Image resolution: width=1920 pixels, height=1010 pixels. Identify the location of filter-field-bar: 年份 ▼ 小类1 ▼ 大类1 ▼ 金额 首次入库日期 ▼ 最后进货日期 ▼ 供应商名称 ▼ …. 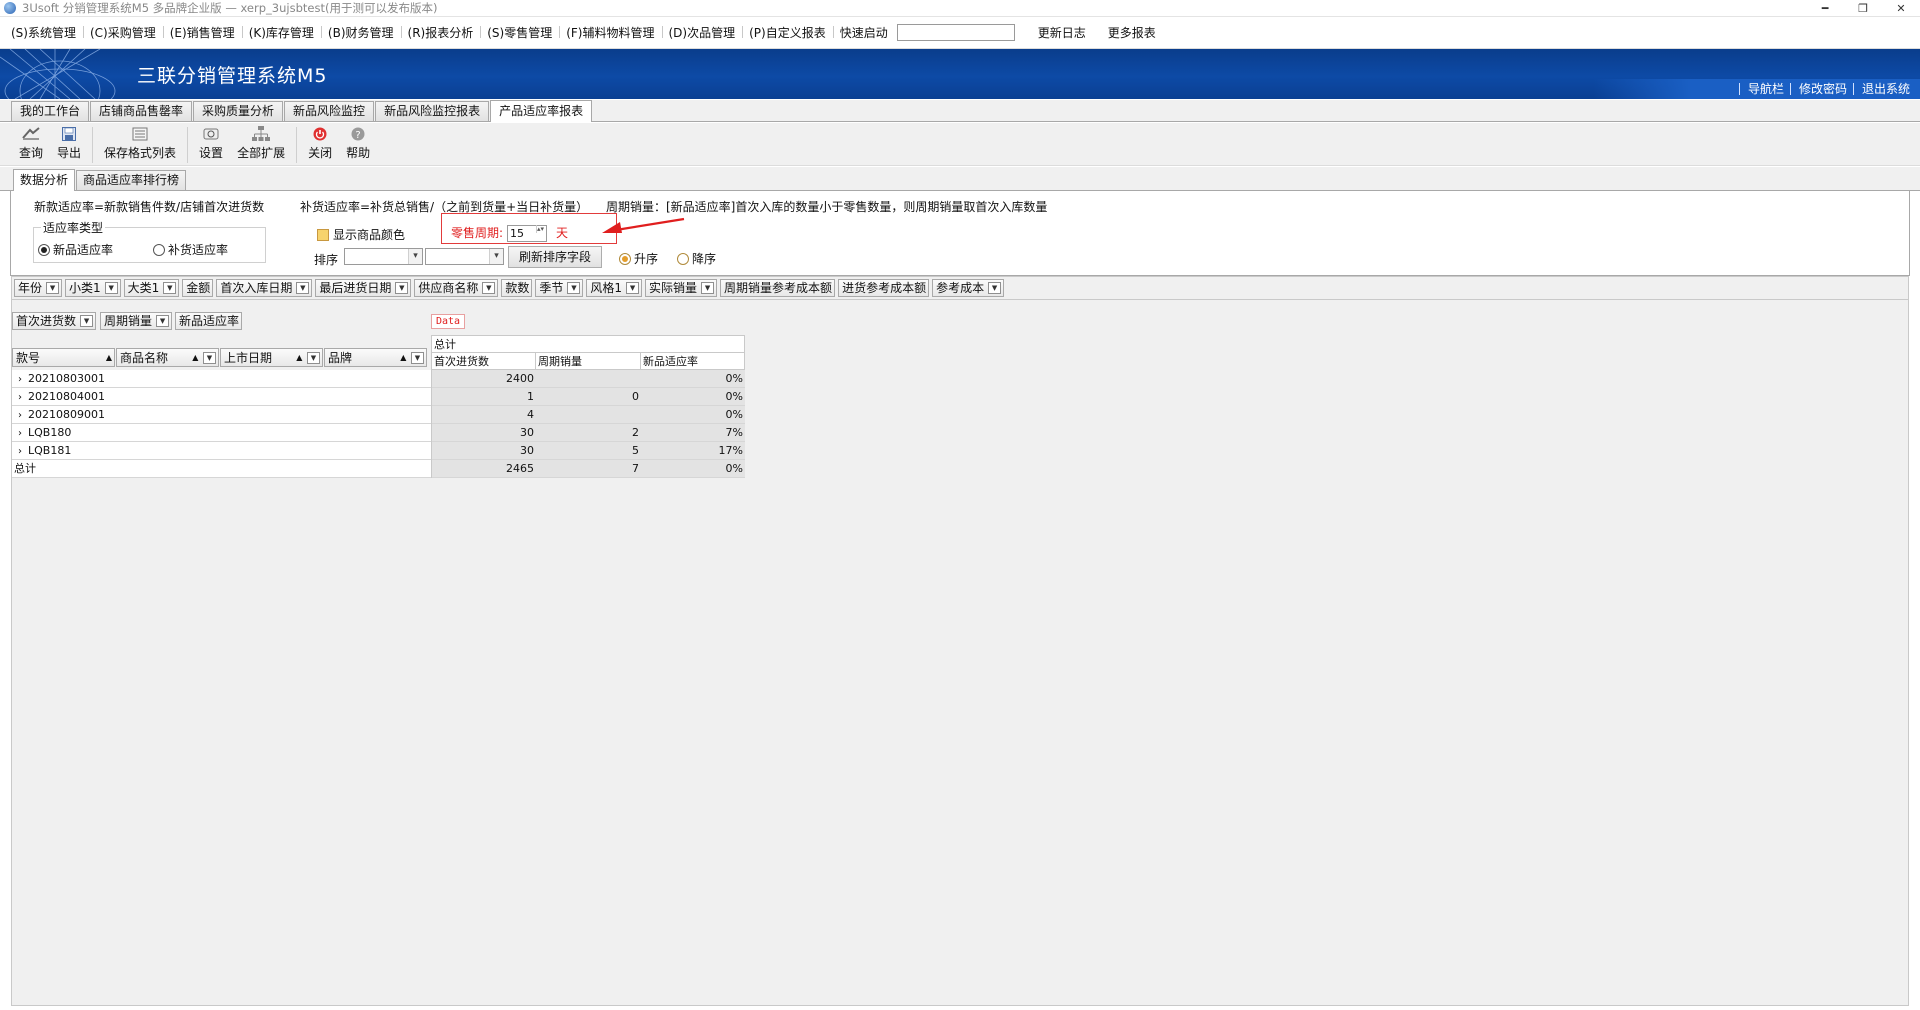
(960, 288).